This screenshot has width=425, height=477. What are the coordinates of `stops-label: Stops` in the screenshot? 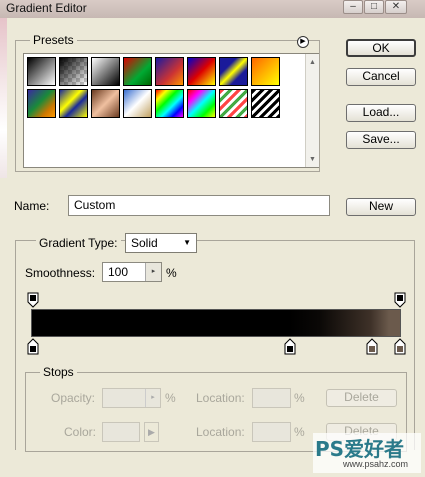 It's located at (58, 372).